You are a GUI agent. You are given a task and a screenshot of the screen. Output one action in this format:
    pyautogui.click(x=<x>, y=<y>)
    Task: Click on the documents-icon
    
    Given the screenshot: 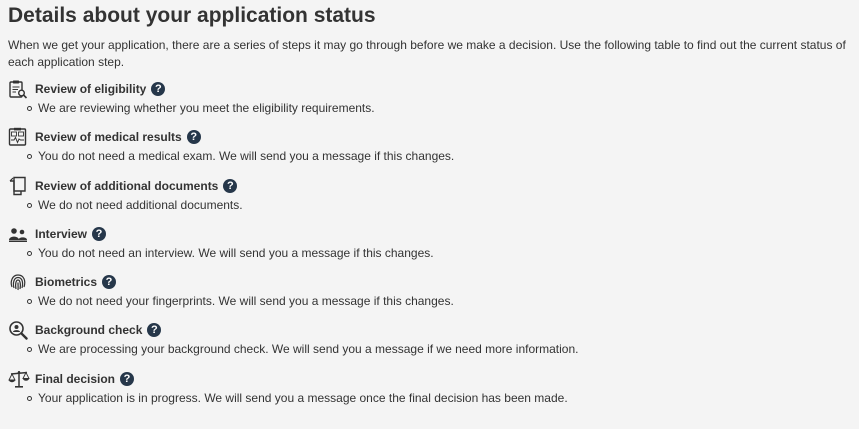 What is the action you would take?
    pyautogui.click(x=19, y=186)
    